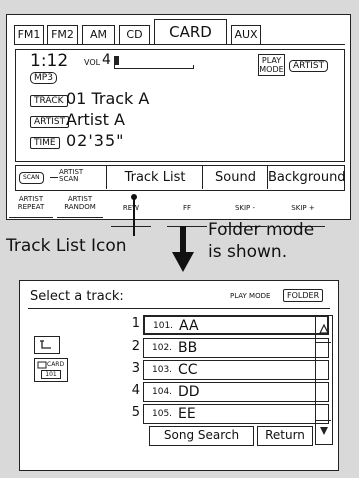 The image size is (359, 478). I want to click on down-arrow-icon, so click(183, 249).